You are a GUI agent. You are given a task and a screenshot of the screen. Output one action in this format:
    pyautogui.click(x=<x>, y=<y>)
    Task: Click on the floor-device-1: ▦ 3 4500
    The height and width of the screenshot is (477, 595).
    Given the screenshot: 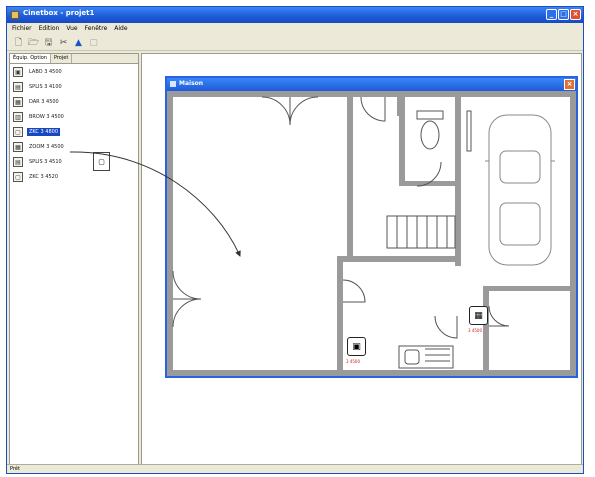 What is the action you would take?
    pyautogui.click(x=478, y=319)
    